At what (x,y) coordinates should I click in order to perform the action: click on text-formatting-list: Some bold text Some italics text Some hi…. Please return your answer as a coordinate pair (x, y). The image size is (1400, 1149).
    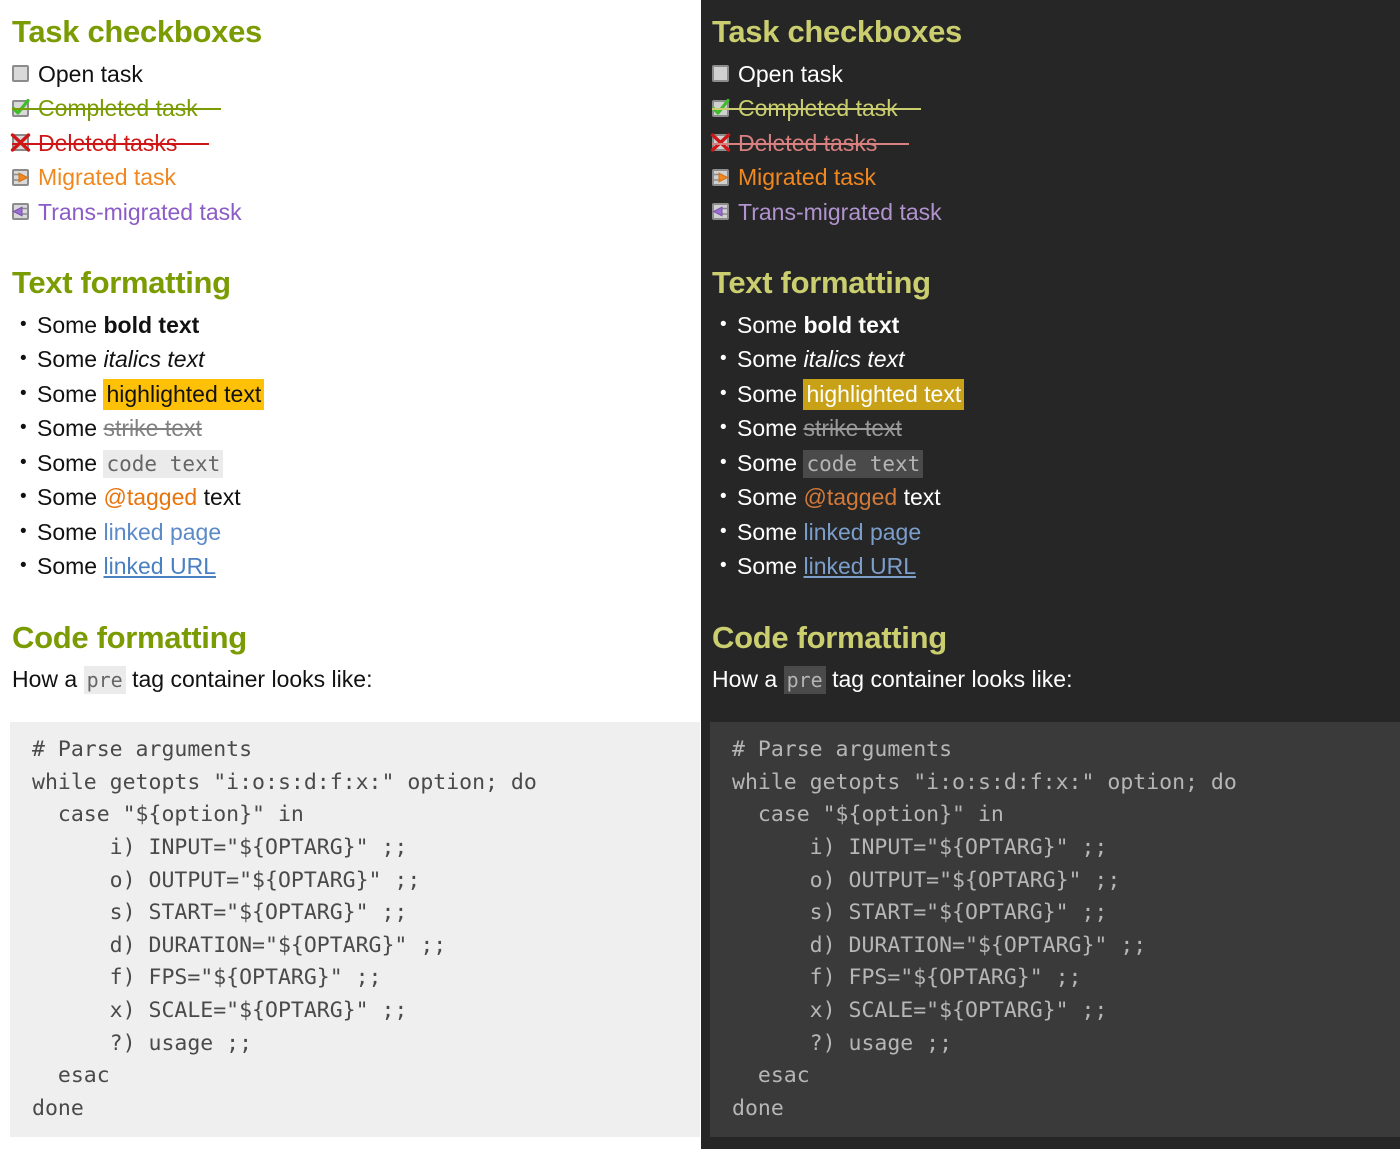
    Looking at the image, I should click on (350, 446).